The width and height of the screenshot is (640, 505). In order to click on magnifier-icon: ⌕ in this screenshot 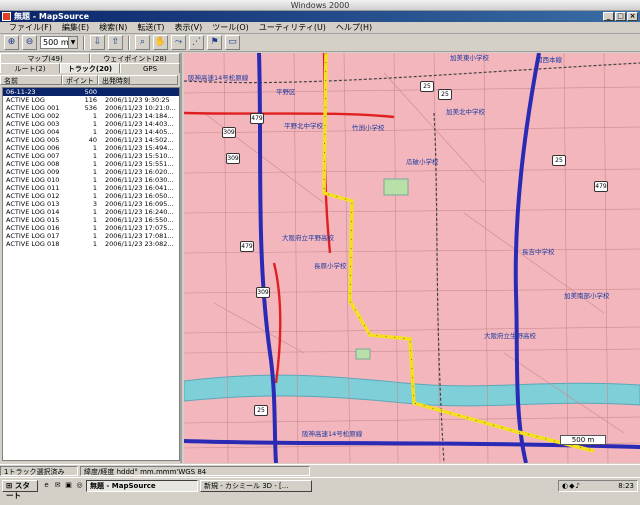, I will do `click(142, 42)`.